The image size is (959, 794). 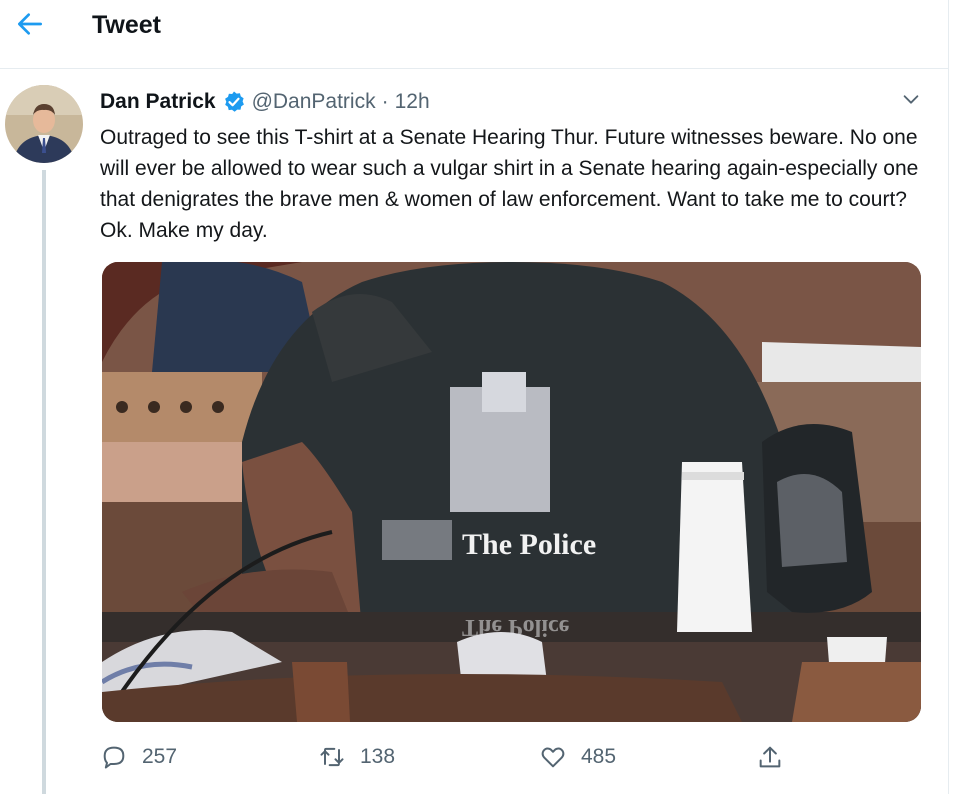 What do you see at coordinates (911, 99) in the screenshot?
I see `chevron-down-icon` at bounding box center [911, 99].